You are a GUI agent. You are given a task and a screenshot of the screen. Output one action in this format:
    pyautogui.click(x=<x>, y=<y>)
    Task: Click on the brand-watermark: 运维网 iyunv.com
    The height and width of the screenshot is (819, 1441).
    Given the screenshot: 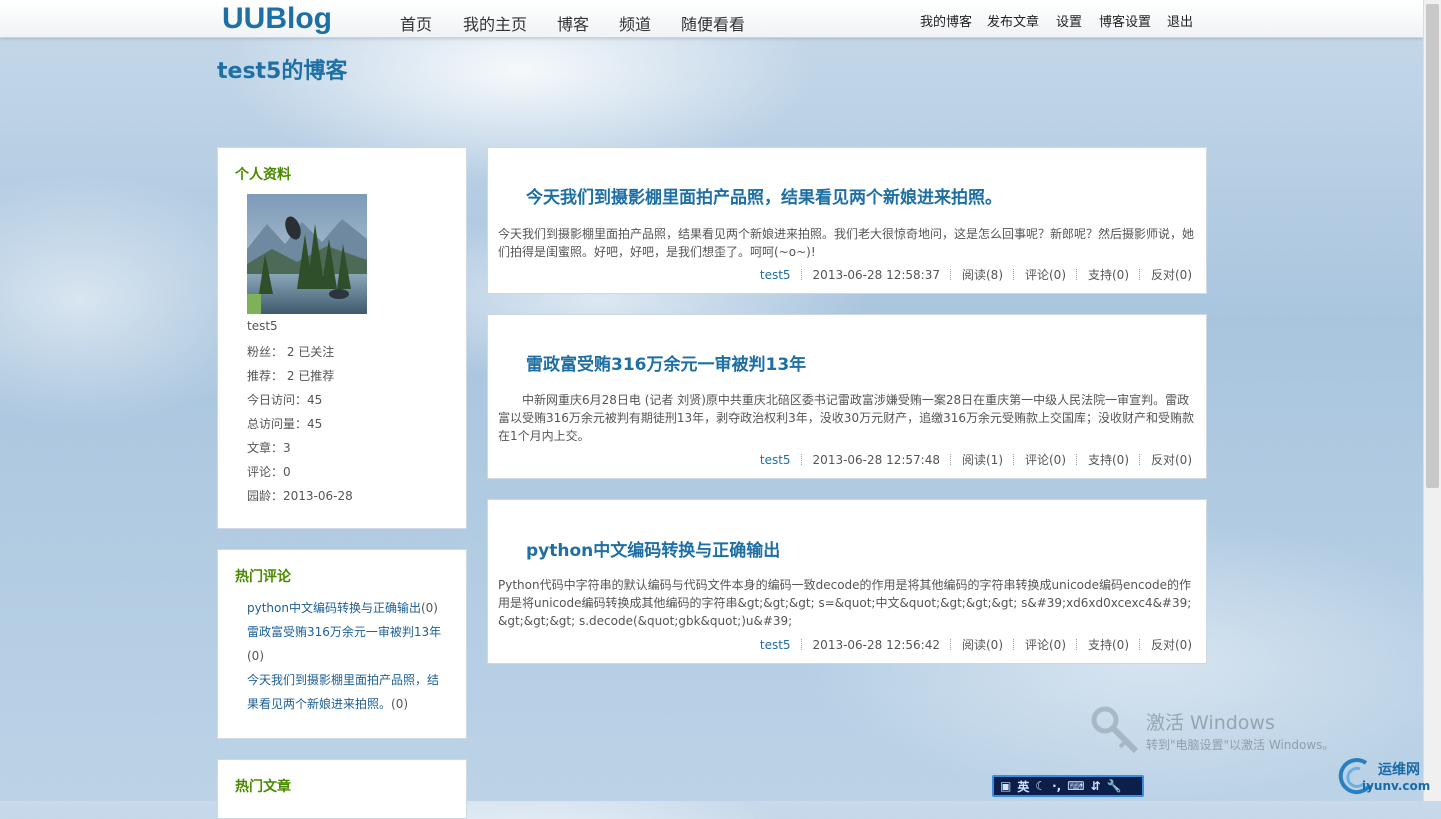 What is the action you would take?
    pyautogui.click(x=1386, y=777)
    